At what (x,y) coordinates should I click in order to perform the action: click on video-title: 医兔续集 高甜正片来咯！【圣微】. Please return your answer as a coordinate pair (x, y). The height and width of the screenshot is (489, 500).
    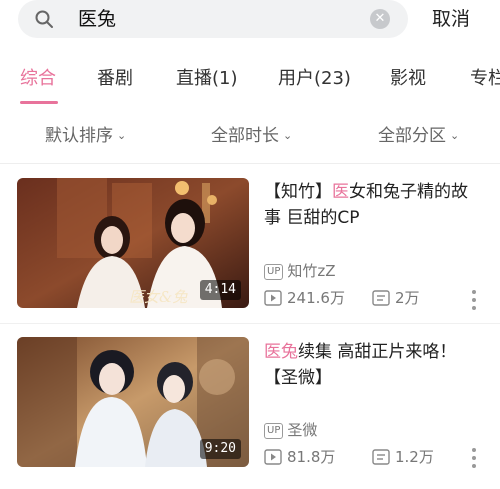
    Looking at the image, I should click on (374, 365).